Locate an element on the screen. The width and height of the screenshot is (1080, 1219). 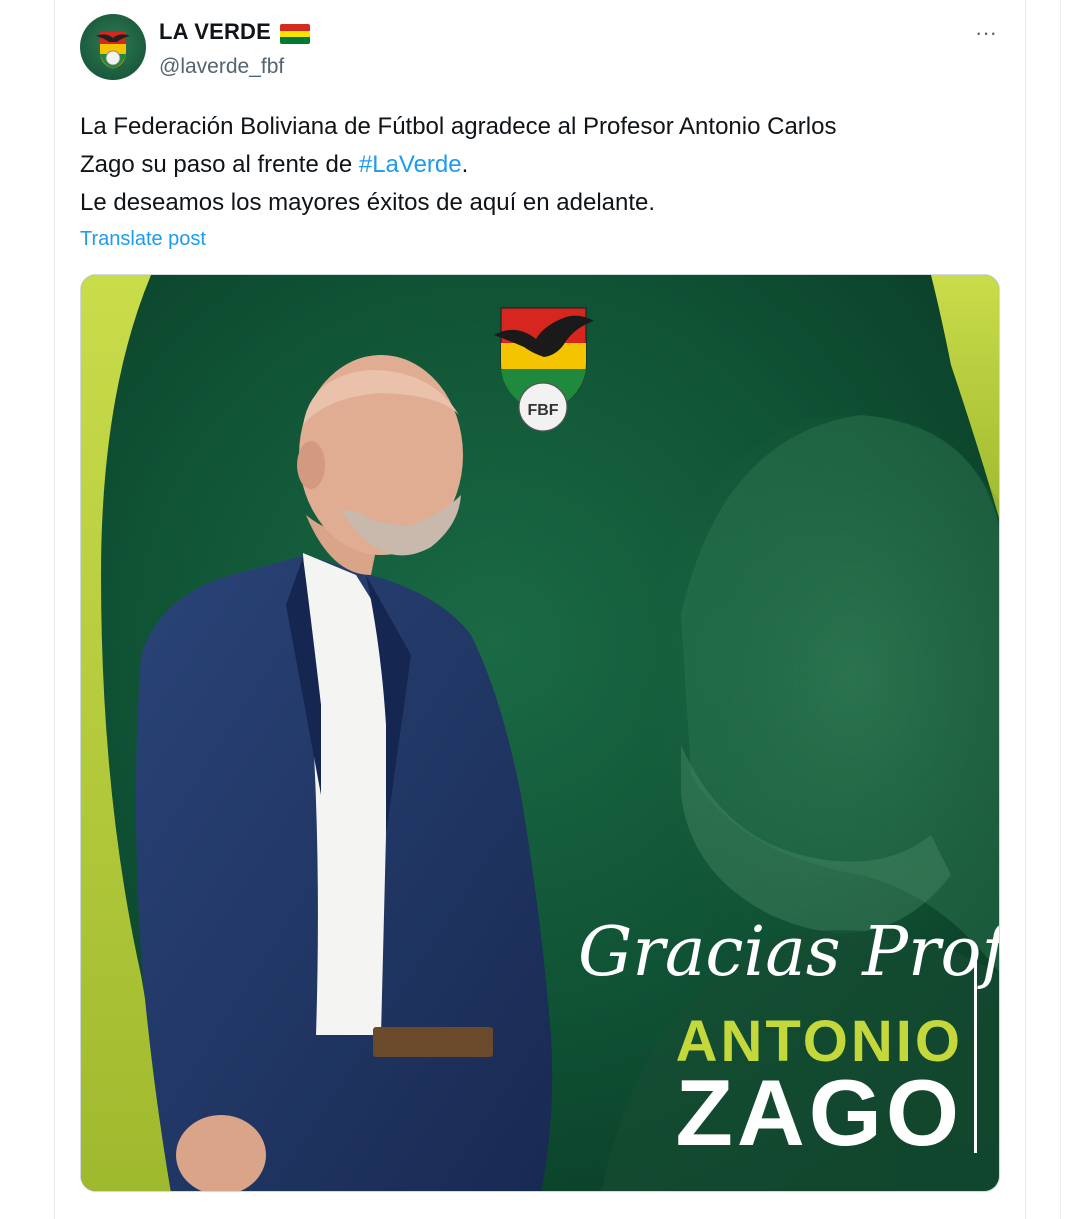
crest-letters: FBF is located at coordinates (542, 410).